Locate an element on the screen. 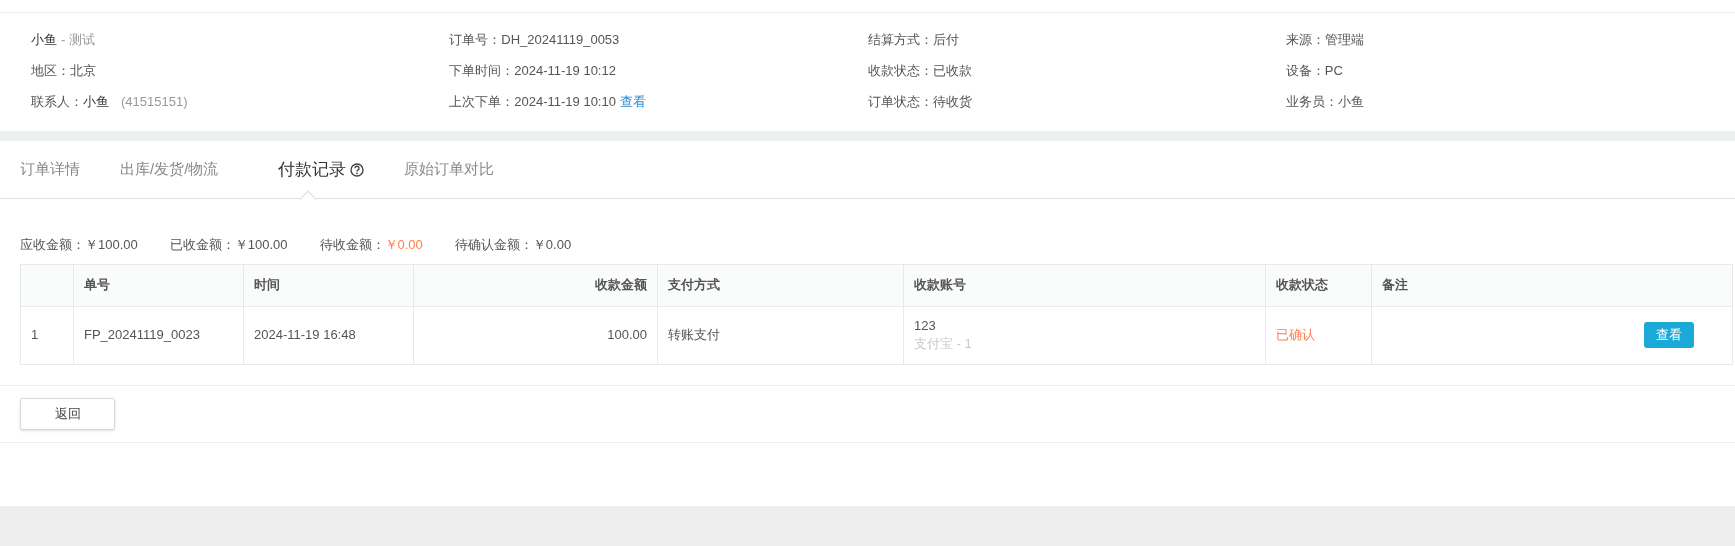 Image resolution: width=1735 pixels, height=546 pixels. column-header: 时间 is located at coordinates (267, 285).